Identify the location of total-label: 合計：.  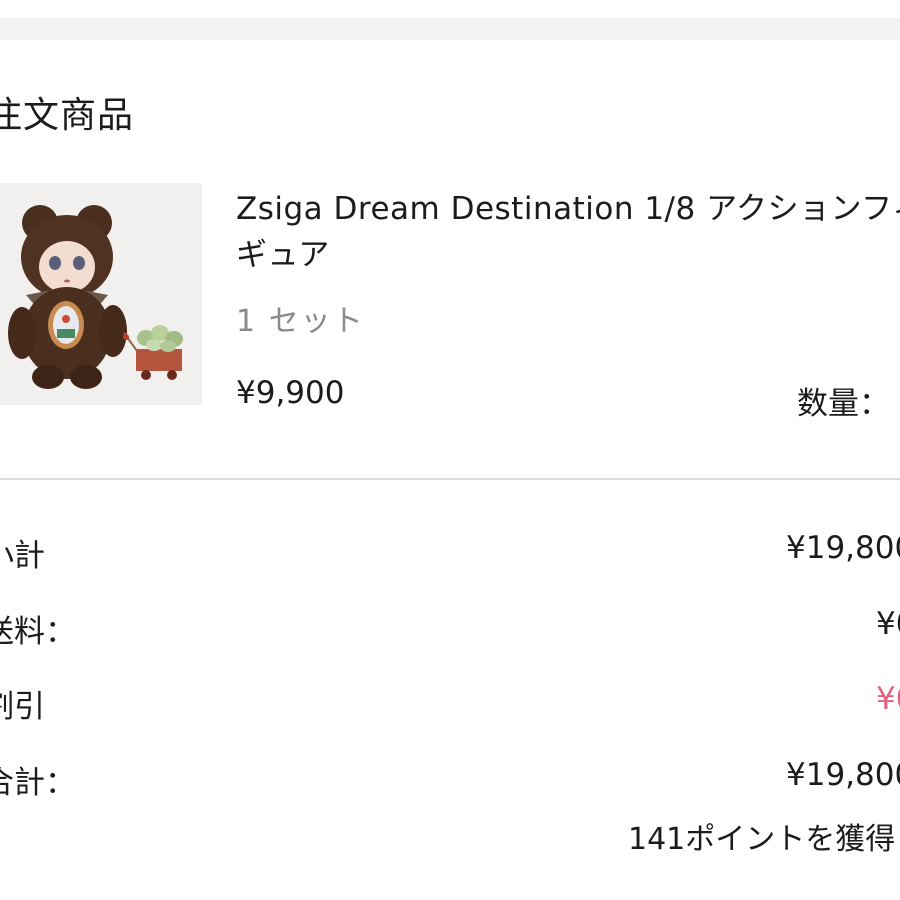
(38, 783).